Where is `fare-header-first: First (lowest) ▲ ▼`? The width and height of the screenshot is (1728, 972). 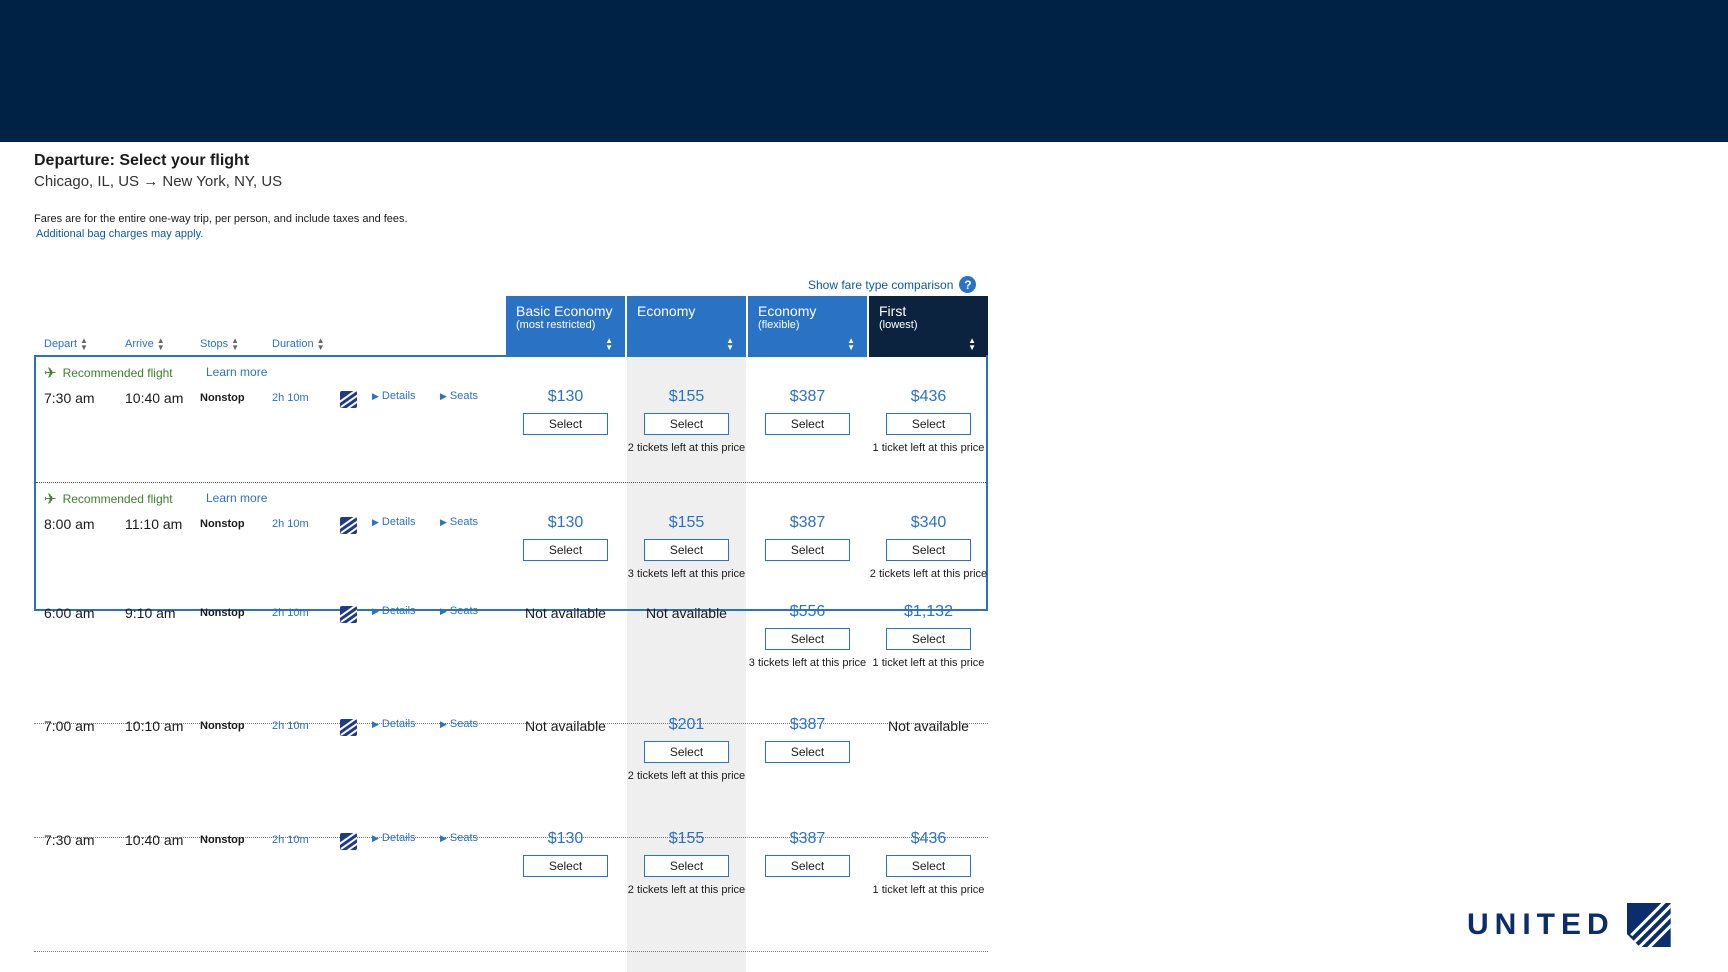 fare-header-first: First (lowest) ▲ ▼ is located at coordinates (928, 326).